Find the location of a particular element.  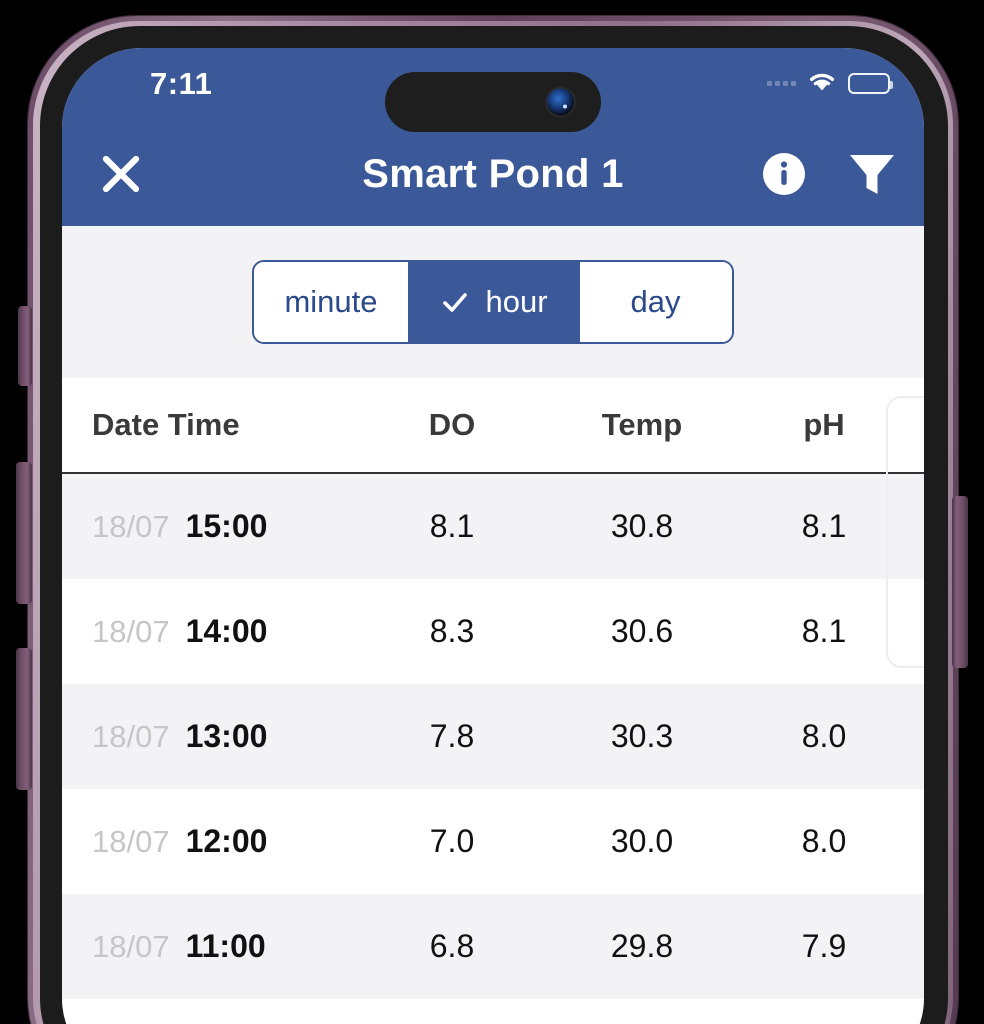

cell-datetime: 18/07 13:00 is located at coordinates (212, 736).